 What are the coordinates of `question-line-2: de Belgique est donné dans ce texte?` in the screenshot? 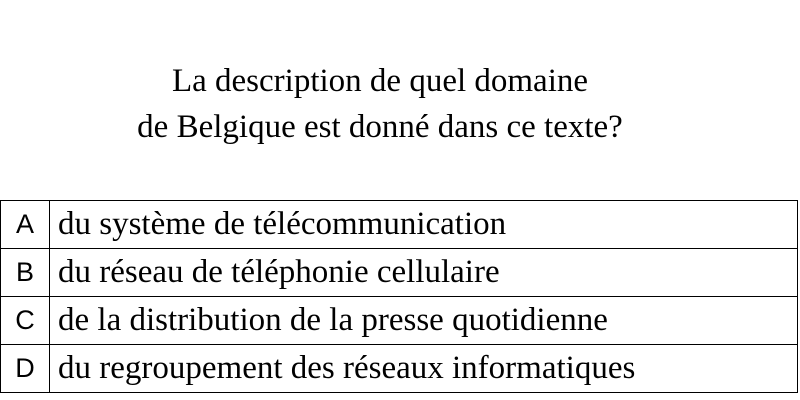 It's located at (380, 127).